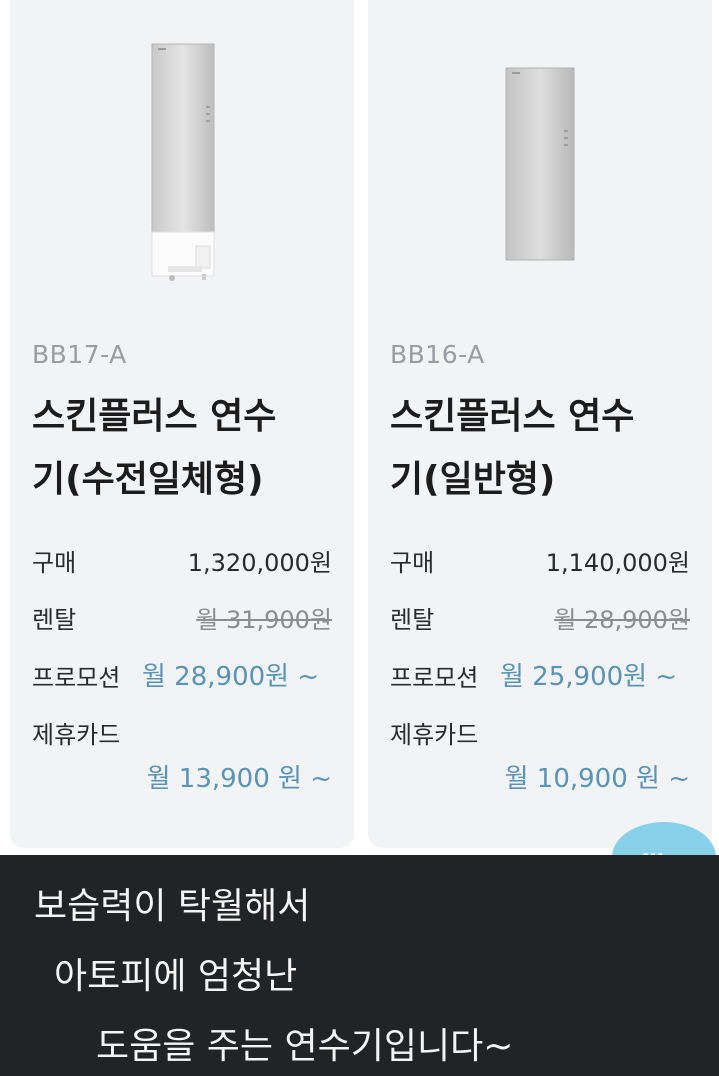 The image size is (719, 1076). What do you see at coordinates (79, 354) in the screenshot?
I see `product-model: BB17-A` at bounding box center [79, 354].